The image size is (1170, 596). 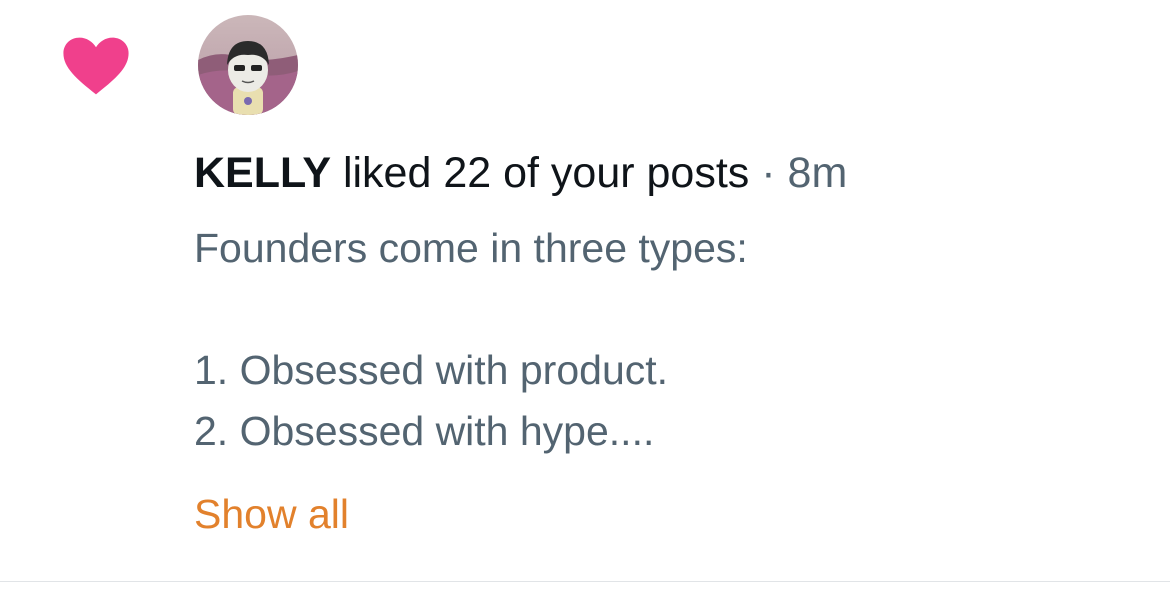 I want to click on user-name: KELLY, so click(x=262, y=173).